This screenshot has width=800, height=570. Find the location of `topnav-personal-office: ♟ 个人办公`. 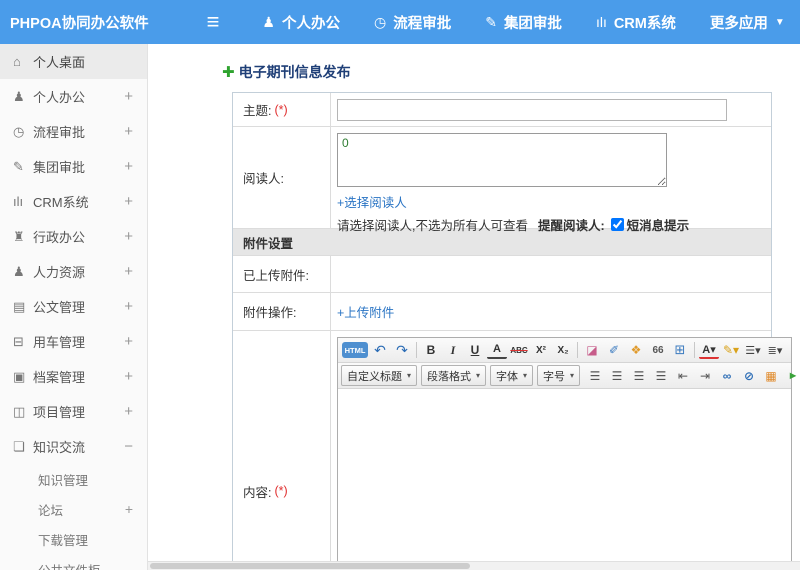

topnav-personal-office: ♟ 个人办公 is located at coordinates (301, 22).